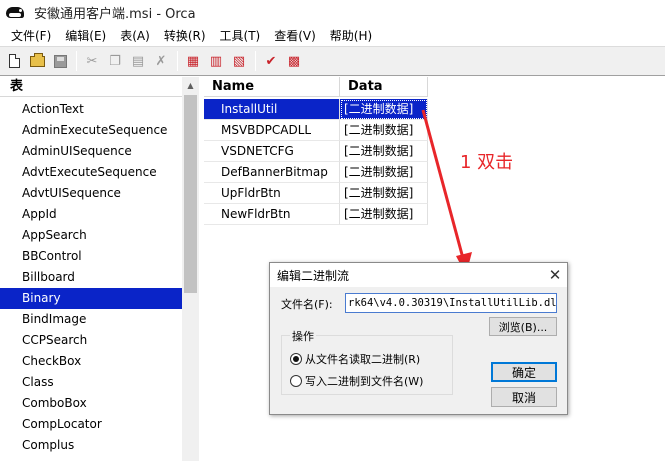 The width and height of the screenshot is (665, 461). Describe the element at coordinates (332, 61) in the screenshot. I see `toolbar: ✂ ❐ ▤ ✗ ▦ ▥ ▧ ✔ ▩` at that location.